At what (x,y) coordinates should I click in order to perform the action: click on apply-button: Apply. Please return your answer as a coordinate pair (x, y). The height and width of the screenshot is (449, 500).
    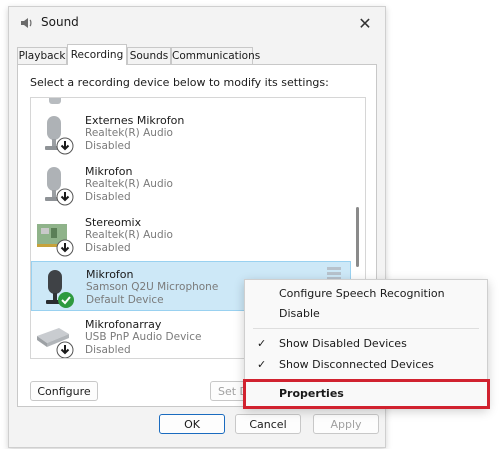
    Looking at the image, I should click on (346, 424).